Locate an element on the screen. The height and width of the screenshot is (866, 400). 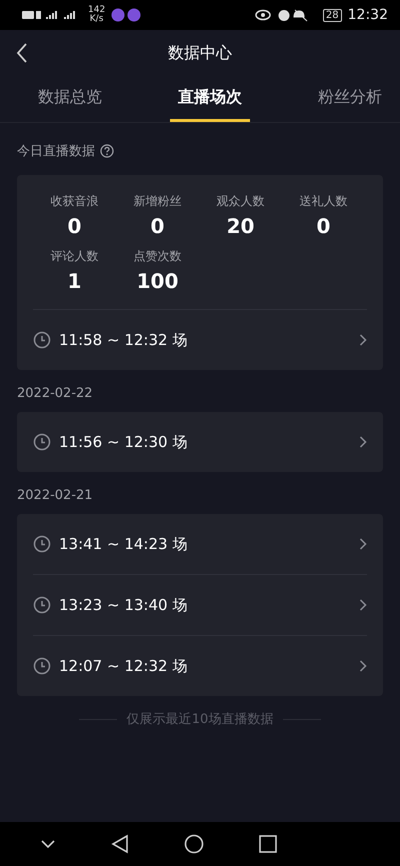
session-row: 13:23 ~ 13:40 场 is located at coordinates (200, 604).